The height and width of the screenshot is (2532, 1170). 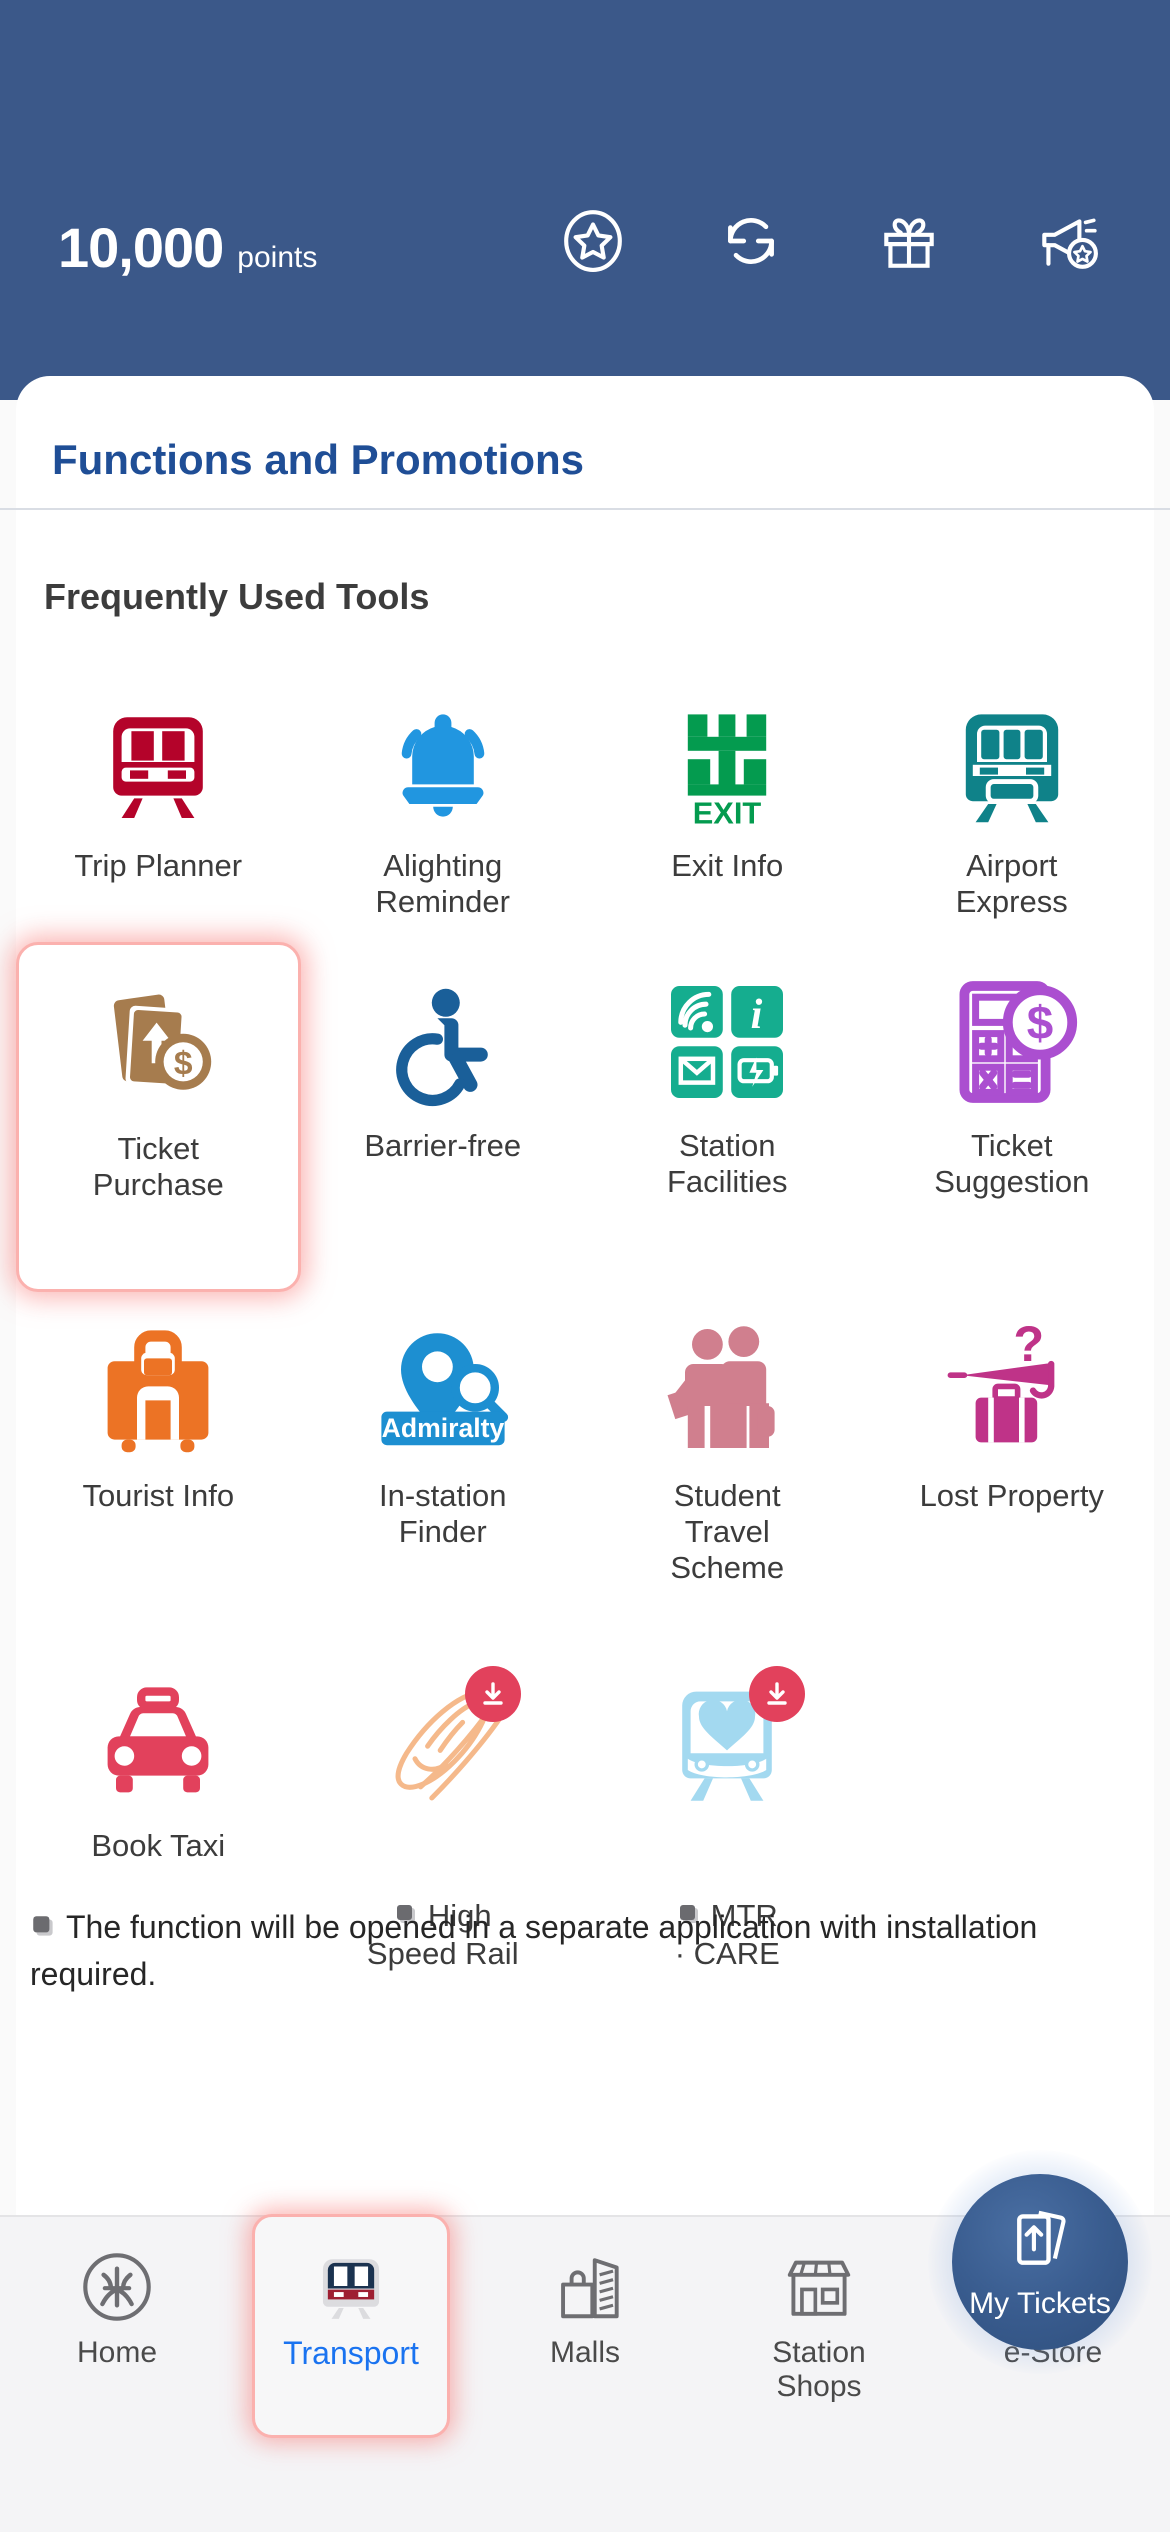 What do you see at coordinates (442, 1513) in the screenshot?
I see `tool-label: In-station Finder` at bounding box center [442, 1513].